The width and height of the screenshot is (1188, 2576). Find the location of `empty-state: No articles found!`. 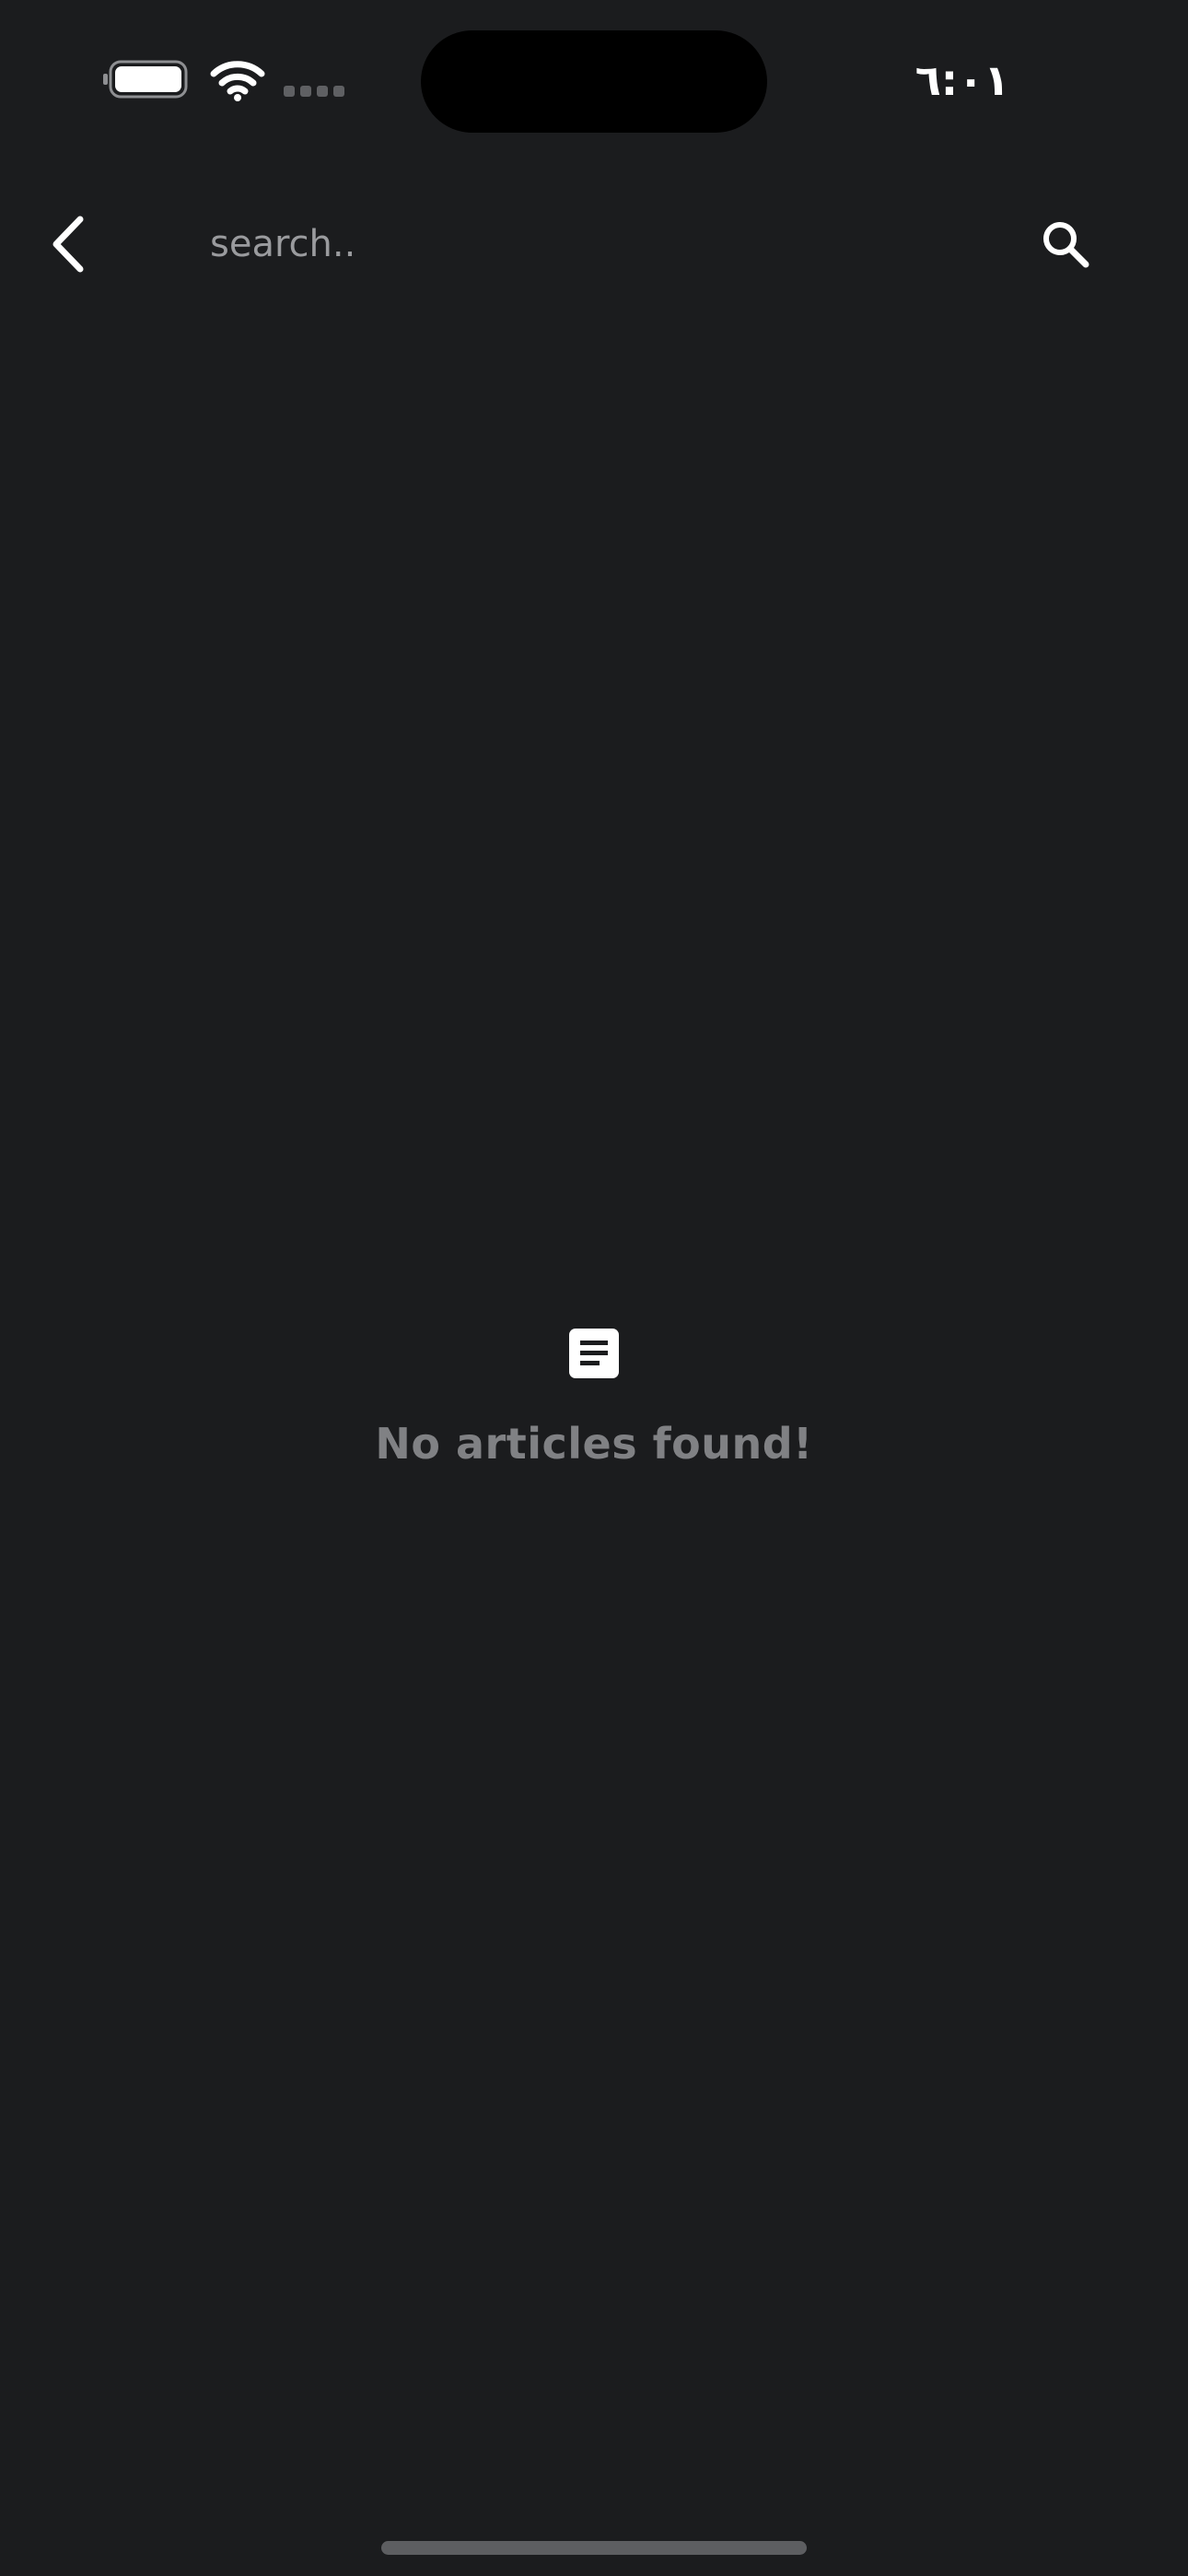

empty-state: No articles found! is located at coordinates (594, 1398).